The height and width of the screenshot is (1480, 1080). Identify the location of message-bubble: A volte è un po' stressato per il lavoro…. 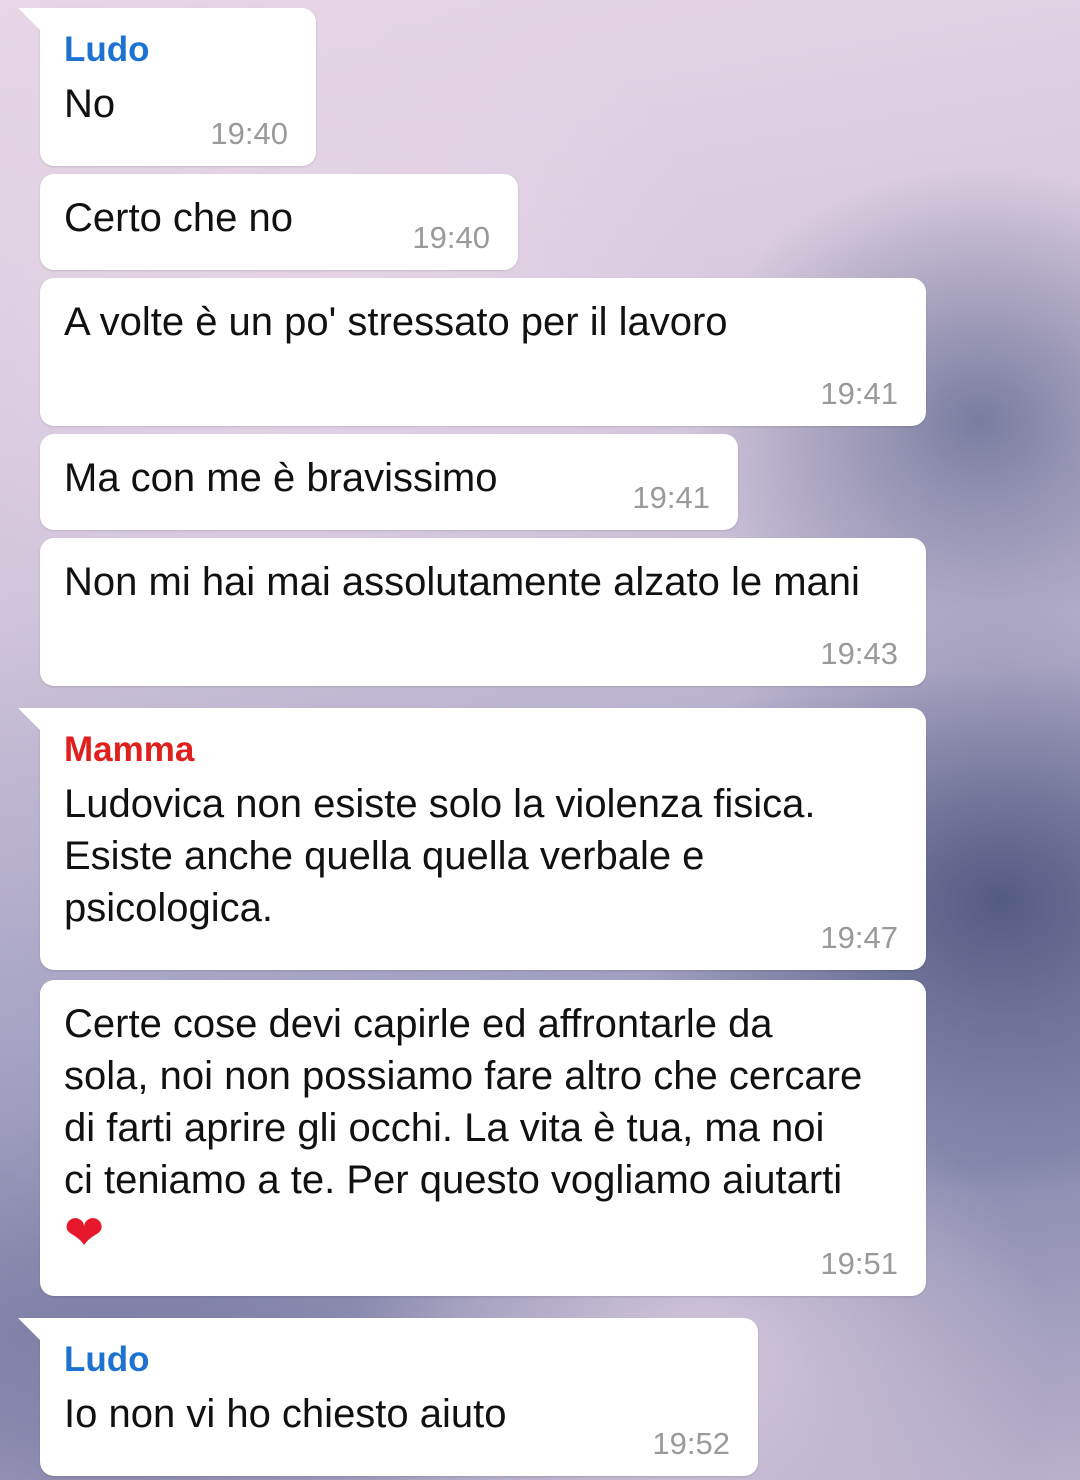
(483, 352).